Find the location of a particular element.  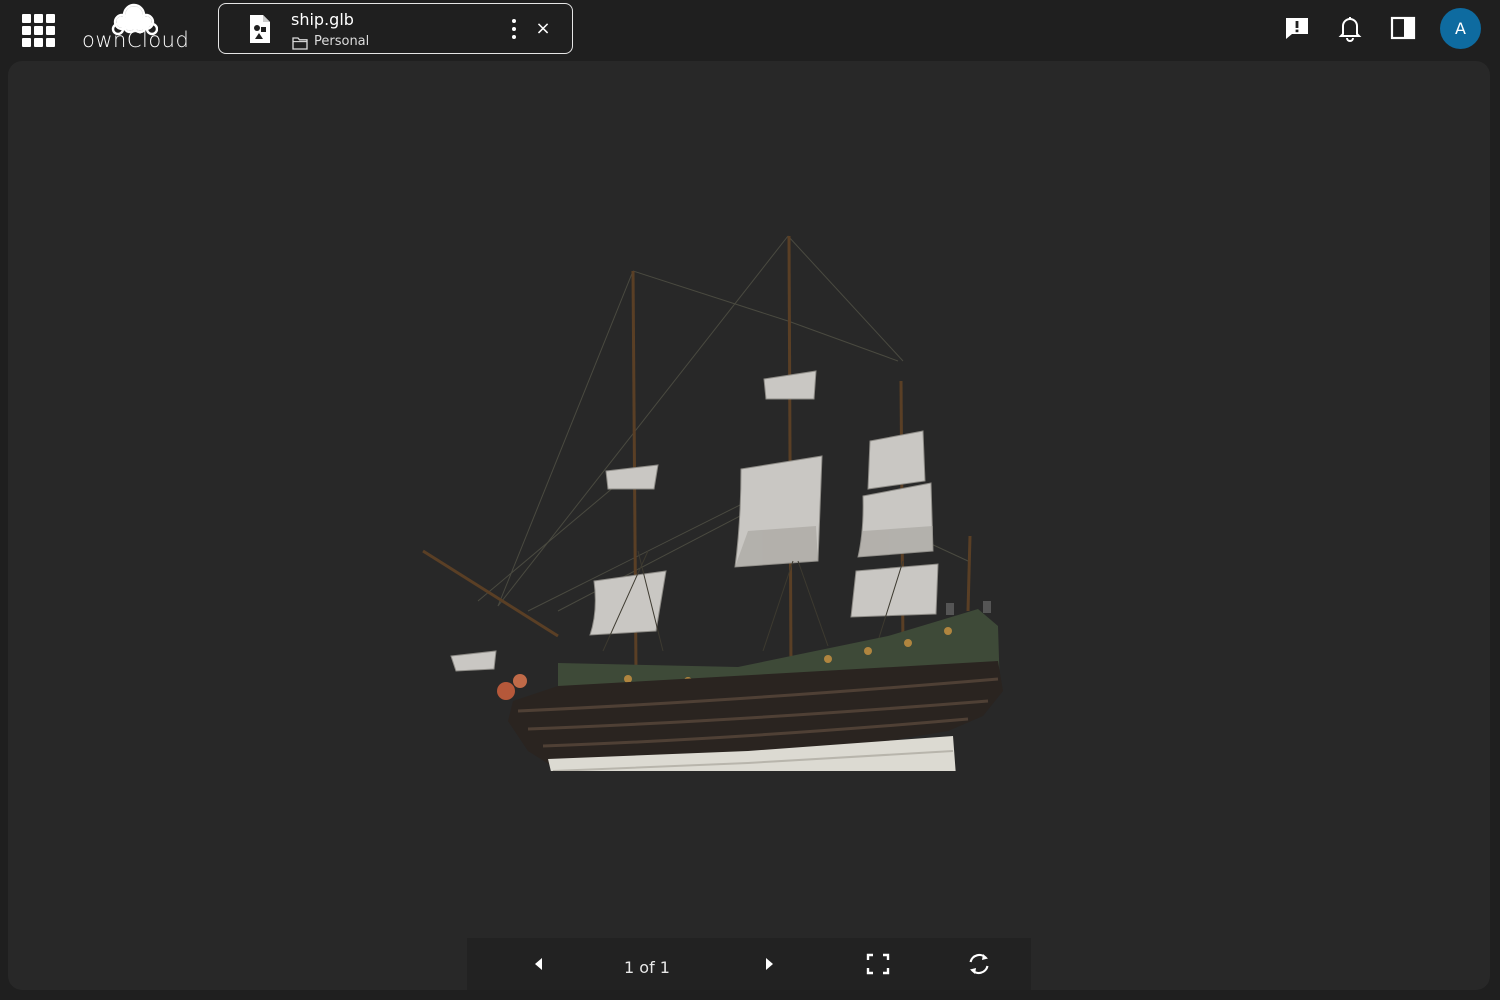

caret-right-icon is located at coordinates (769, 964).